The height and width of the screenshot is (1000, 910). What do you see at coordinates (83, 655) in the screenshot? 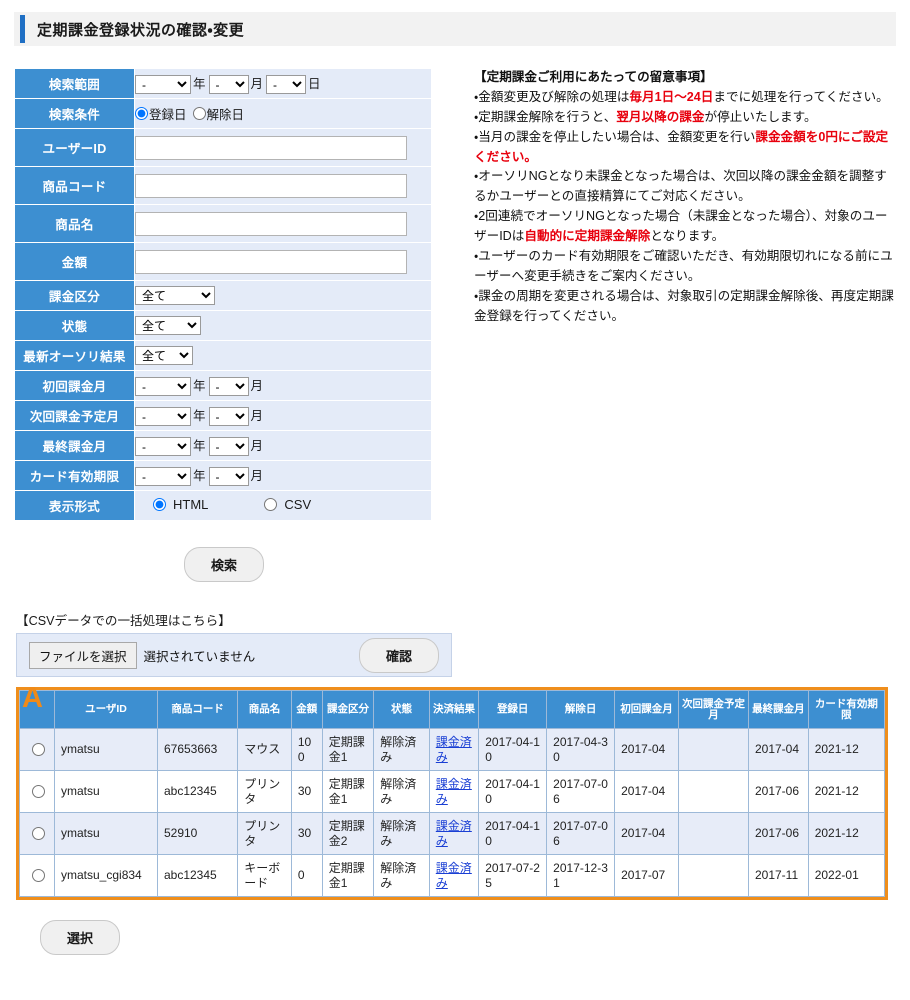
I see `choose-file-button: ファイルを選択` at bounding box center [83, 655].